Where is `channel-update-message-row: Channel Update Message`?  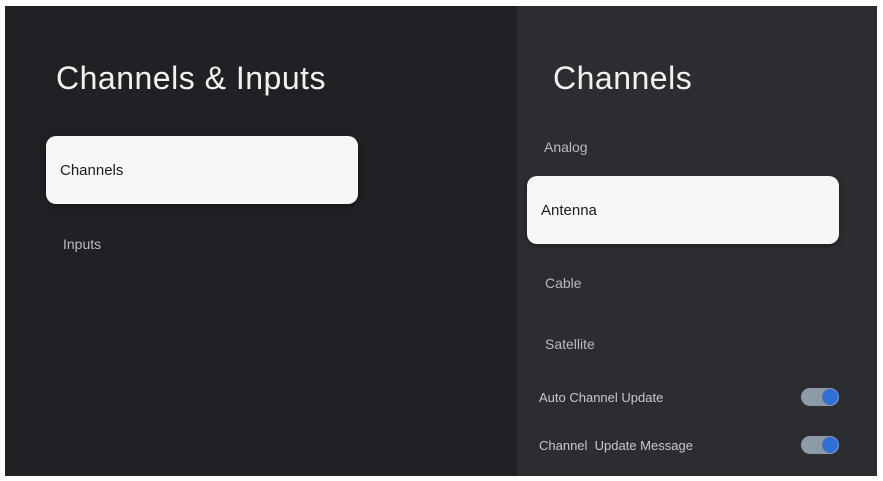 channel-update-message-row: Channel Update Message is located at coordinates (689, 445).